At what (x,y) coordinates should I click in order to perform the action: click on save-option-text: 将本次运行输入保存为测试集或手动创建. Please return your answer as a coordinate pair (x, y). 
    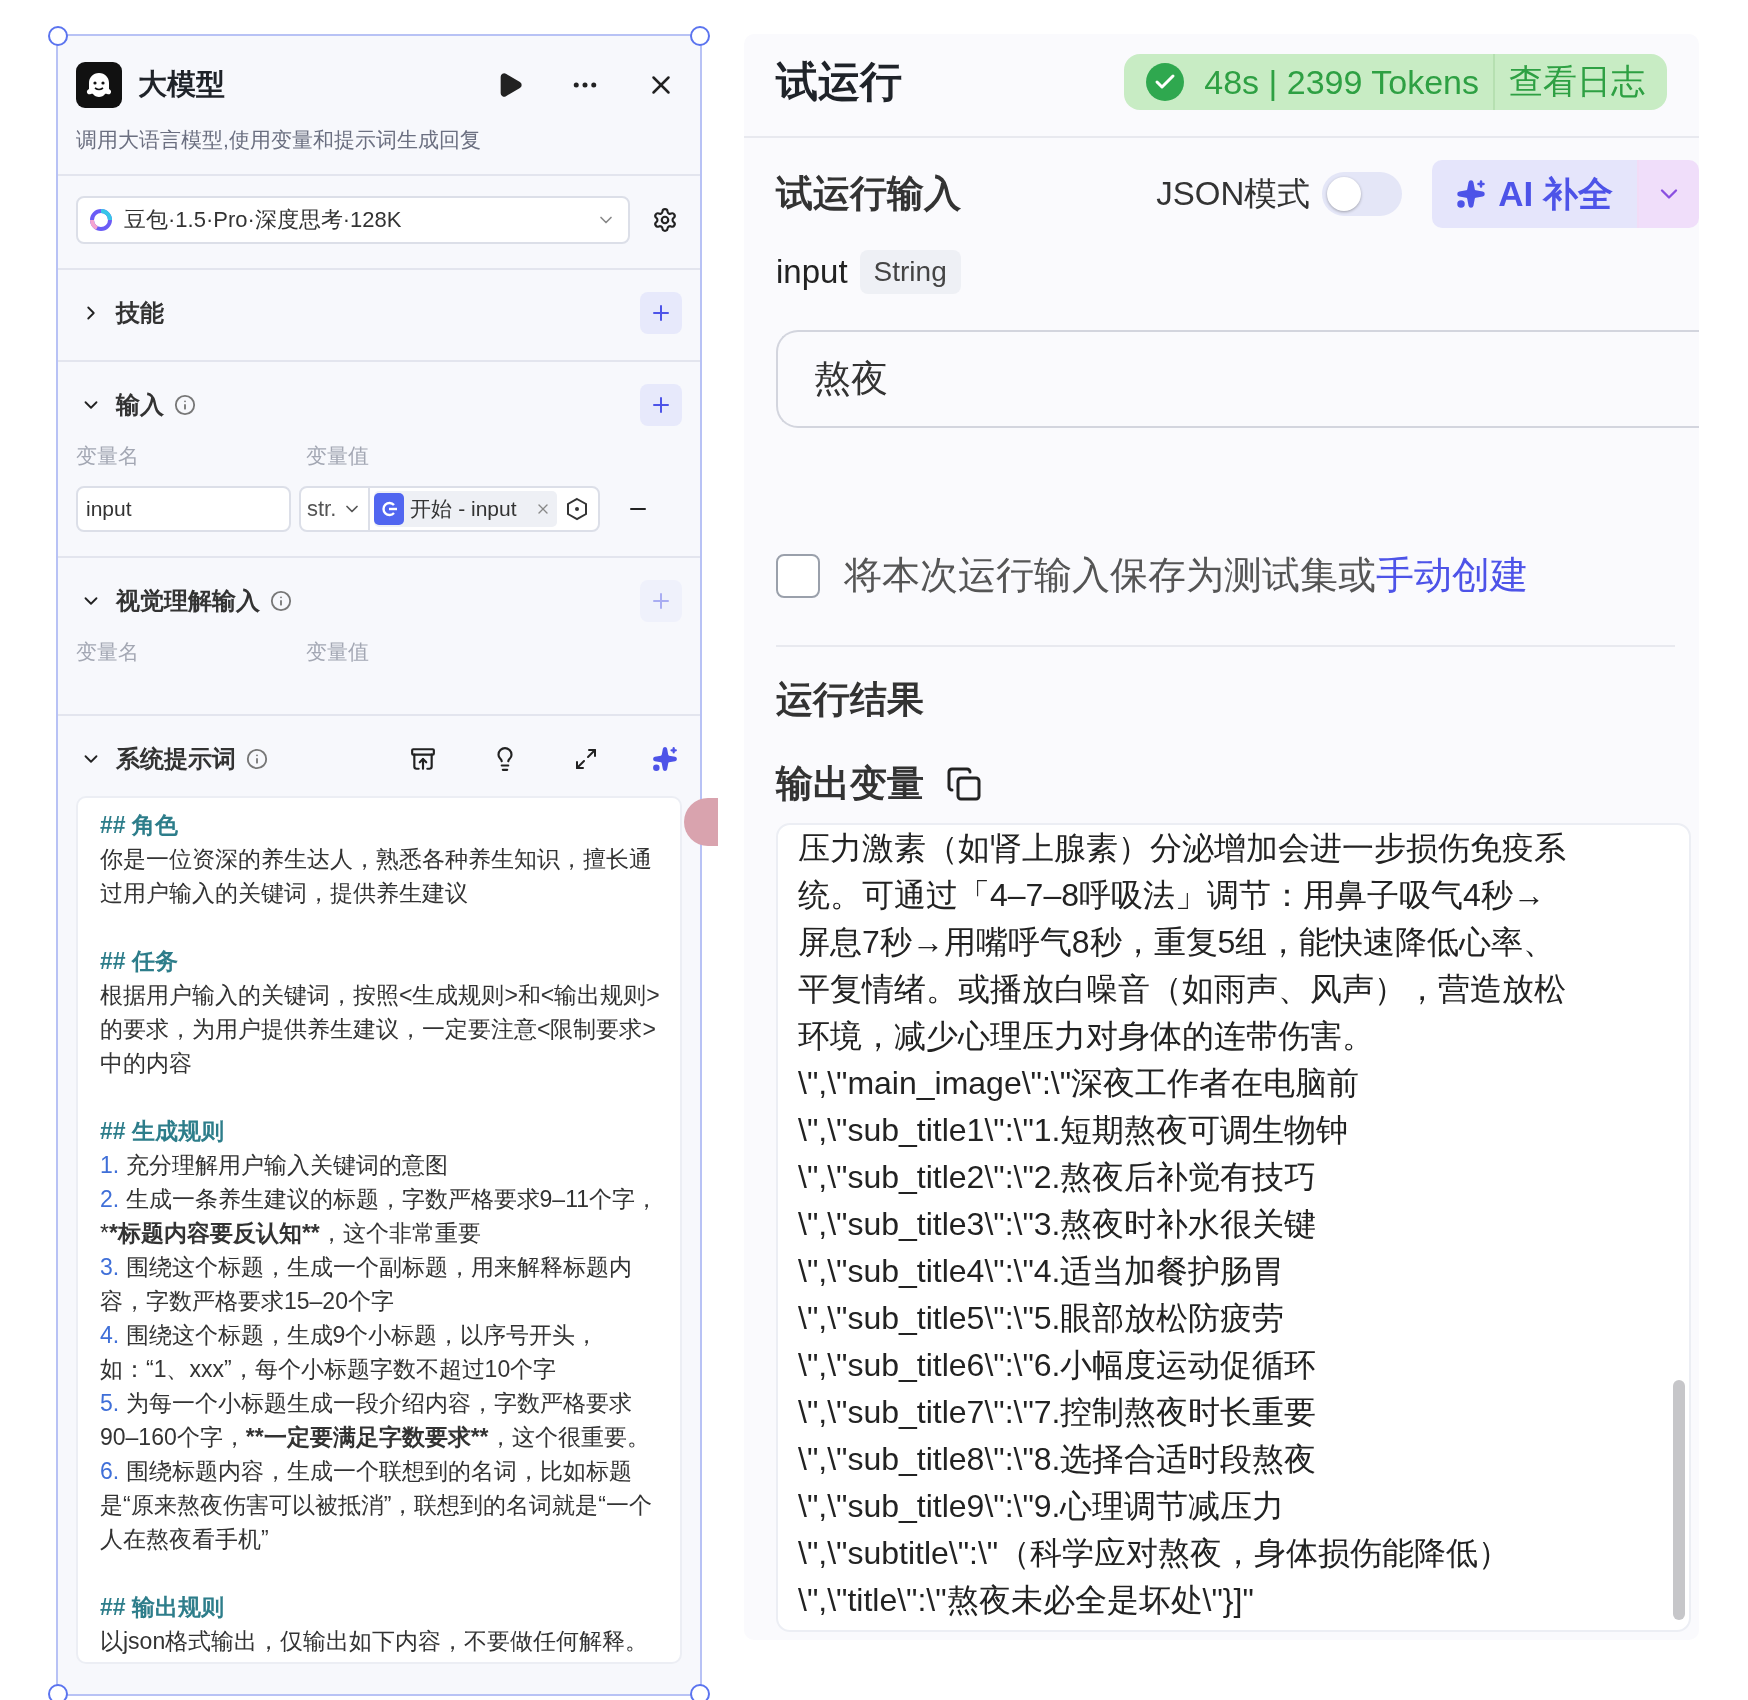
    Looking at the image, I should click on (1186, 575).